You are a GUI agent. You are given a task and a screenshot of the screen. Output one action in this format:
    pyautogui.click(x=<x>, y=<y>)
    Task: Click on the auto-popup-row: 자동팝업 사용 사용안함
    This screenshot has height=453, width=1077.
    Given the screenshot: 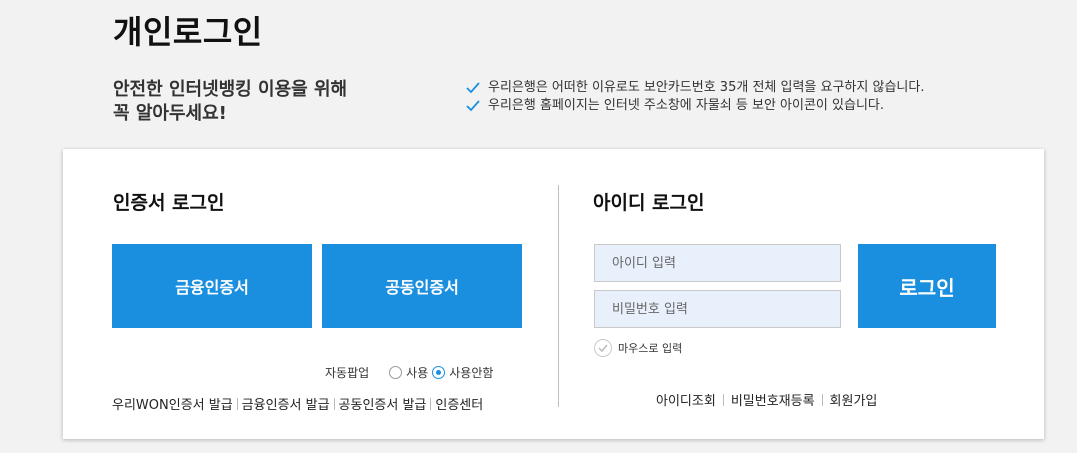 What is the action you would take?
    pyautogui.click(x=411, y=372)
    